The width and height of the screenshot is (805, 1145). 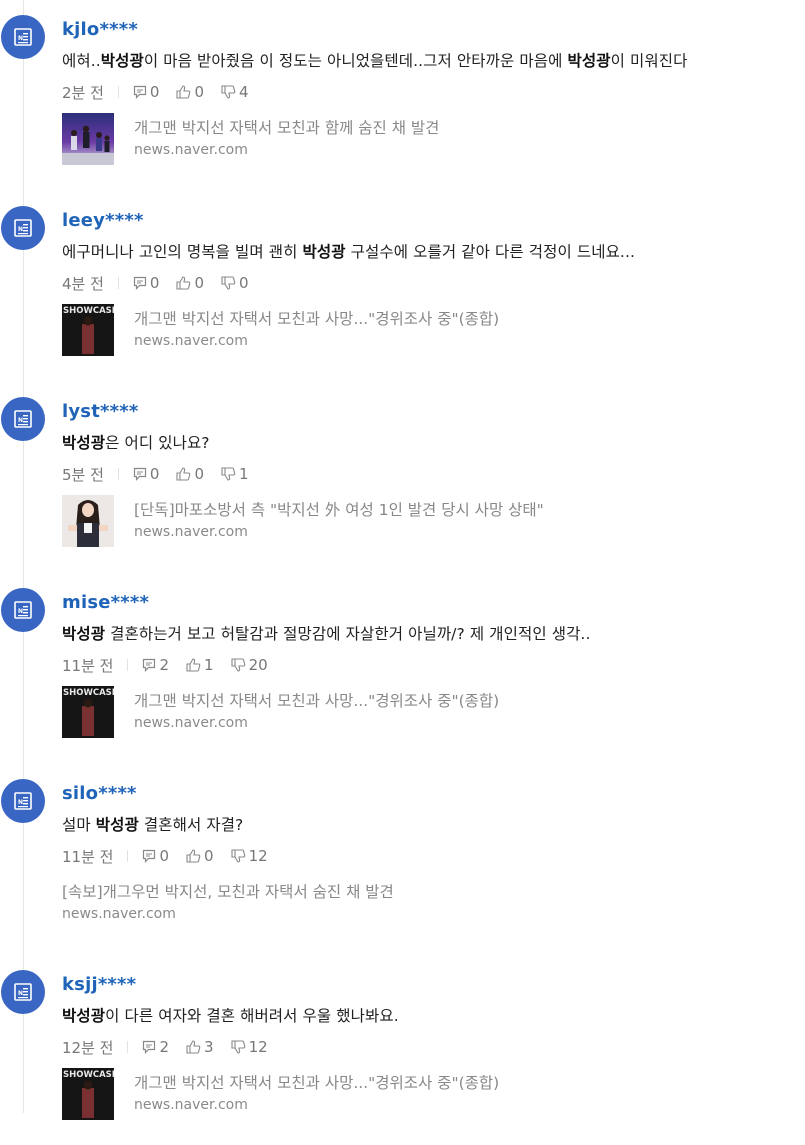 I want to click on article-title: 개그맨 박지선 자택서 모친과 함께 숨진 채 발견, so click(x=286, y=128).